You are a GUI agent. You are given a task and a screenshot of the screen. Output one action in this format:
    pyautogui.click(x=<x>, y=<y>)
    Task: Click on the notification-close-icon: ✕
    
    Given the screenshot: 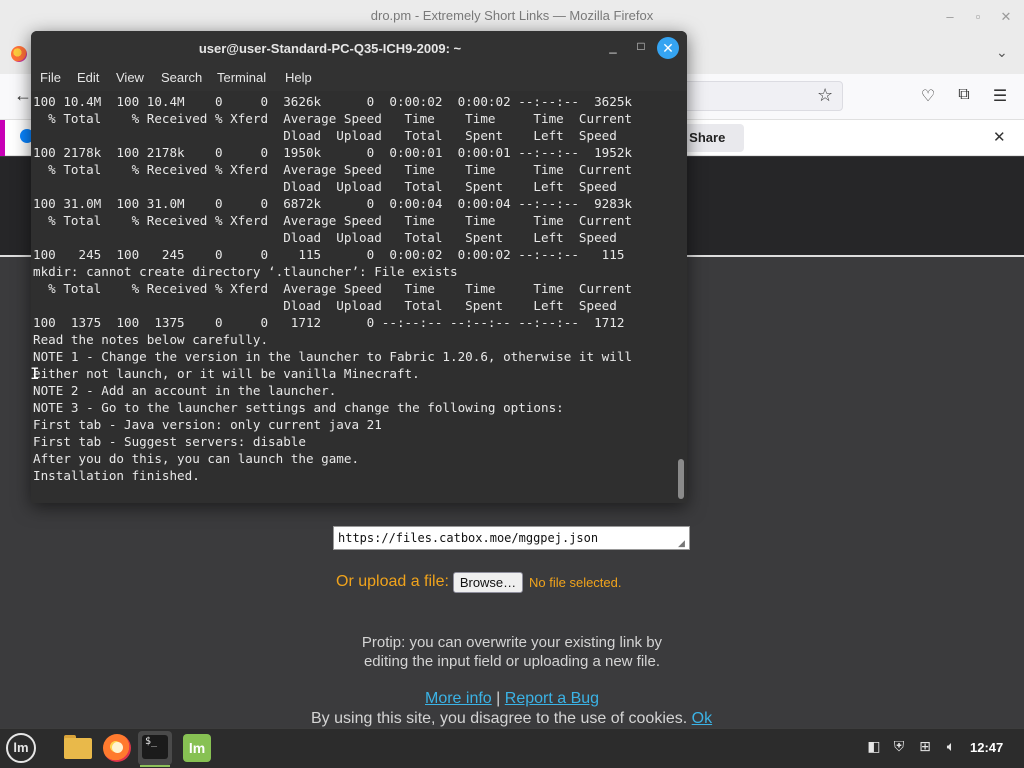 What is the action you would take?
    pyautogui.click(x=999, y=137)
    